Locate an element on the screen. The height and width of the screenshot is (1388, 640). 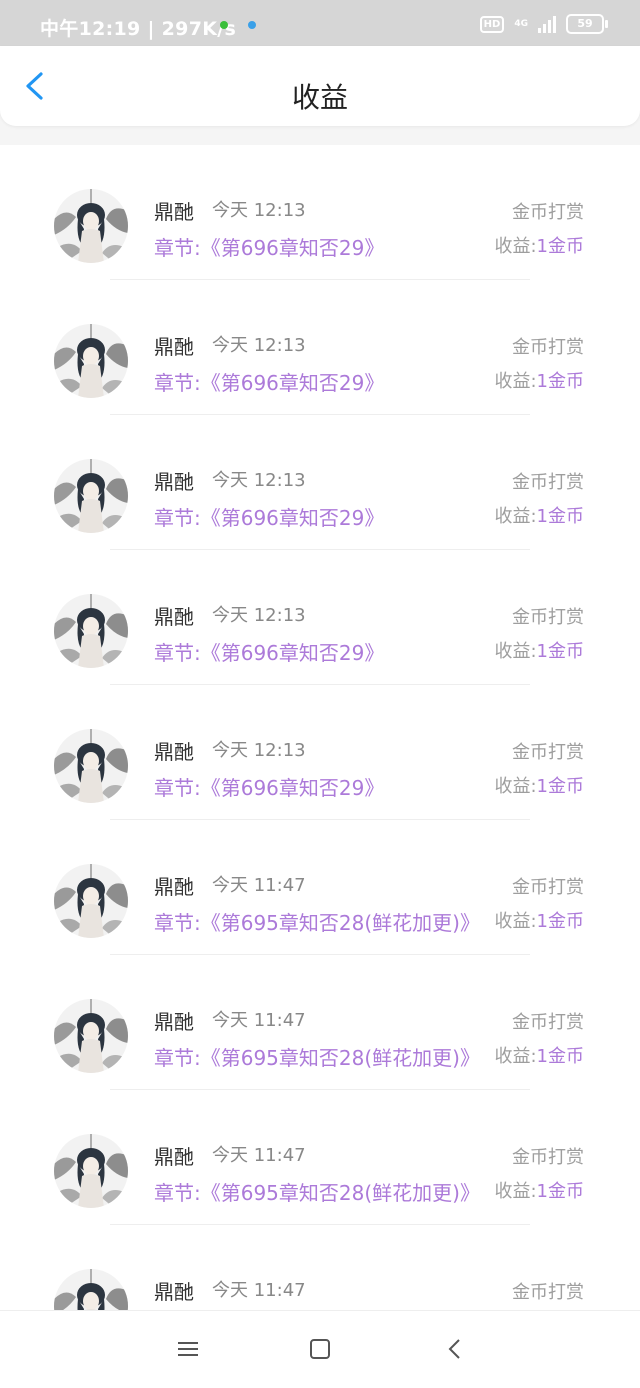
signal-icon is located at coordinates (547, 24).